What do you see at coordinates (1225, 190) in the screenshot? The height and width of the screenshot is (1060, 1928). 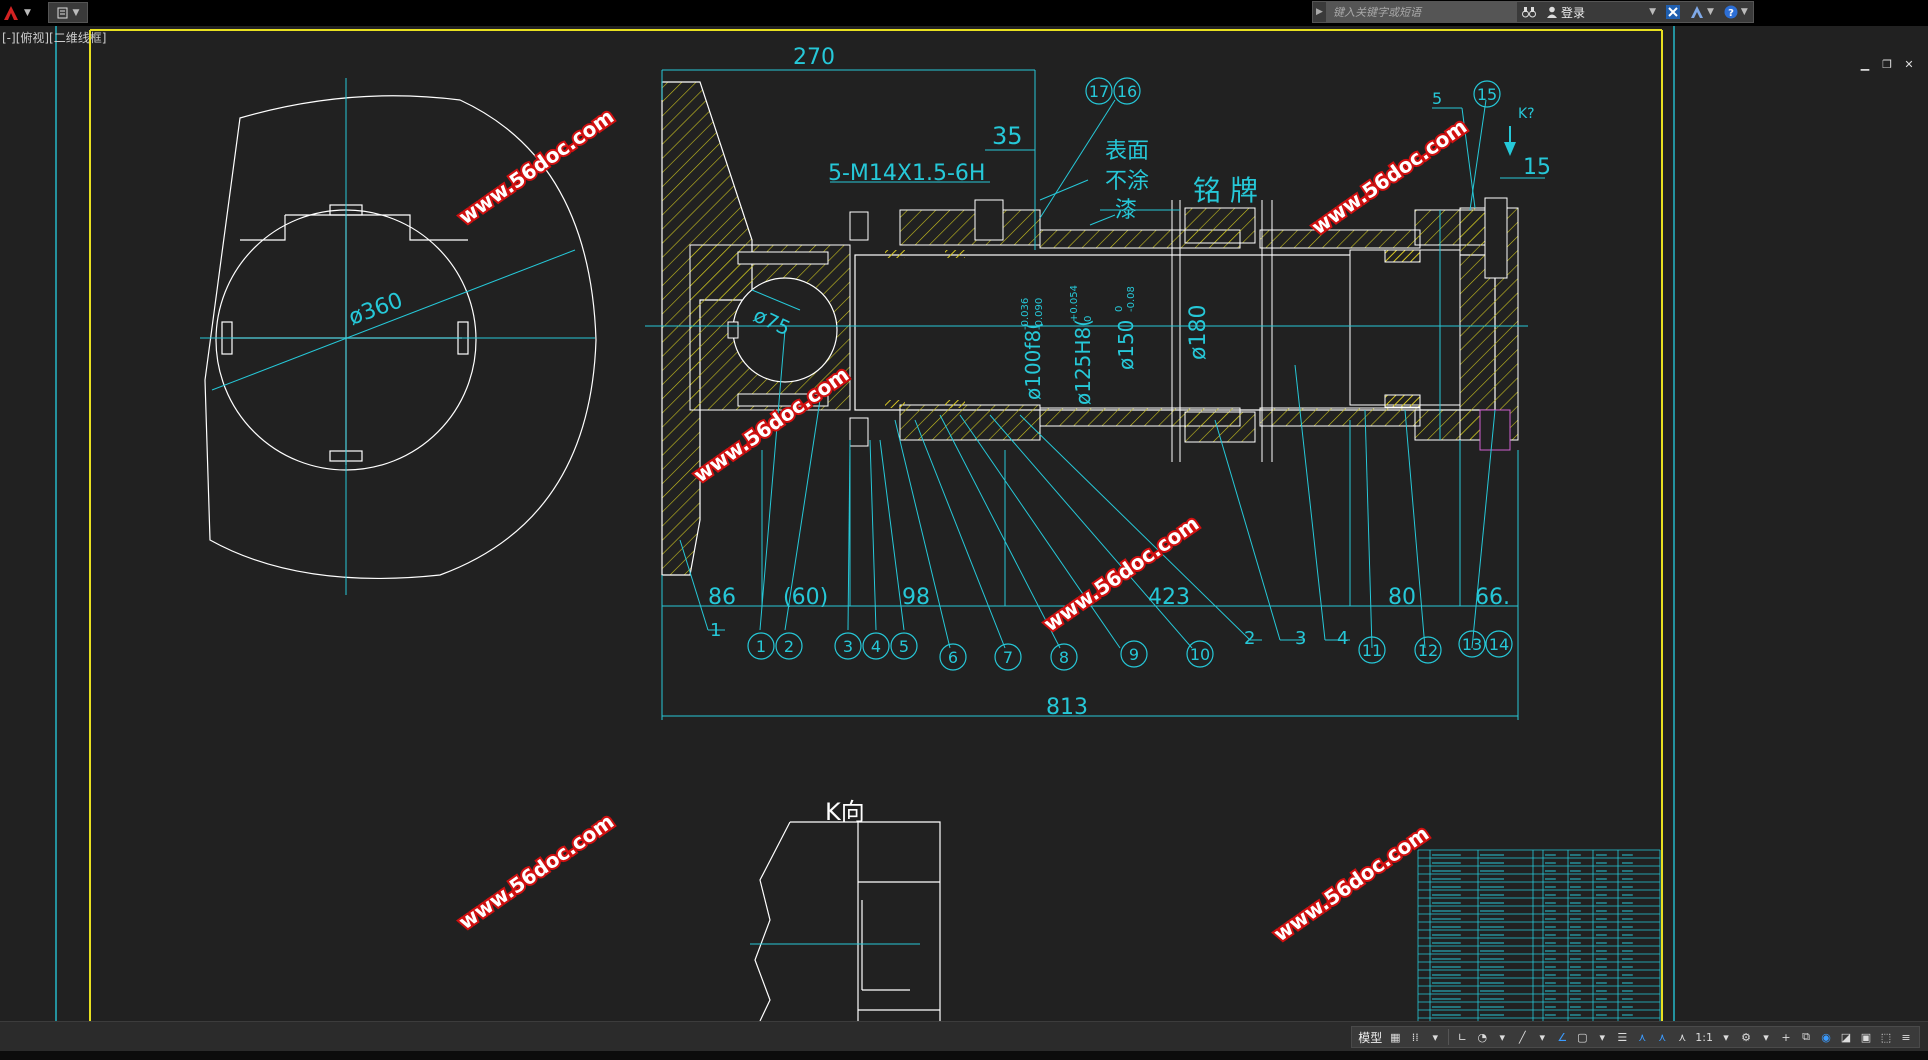 I see `note-nameplate: 铭 牌` at bounding box center [1225, 190].